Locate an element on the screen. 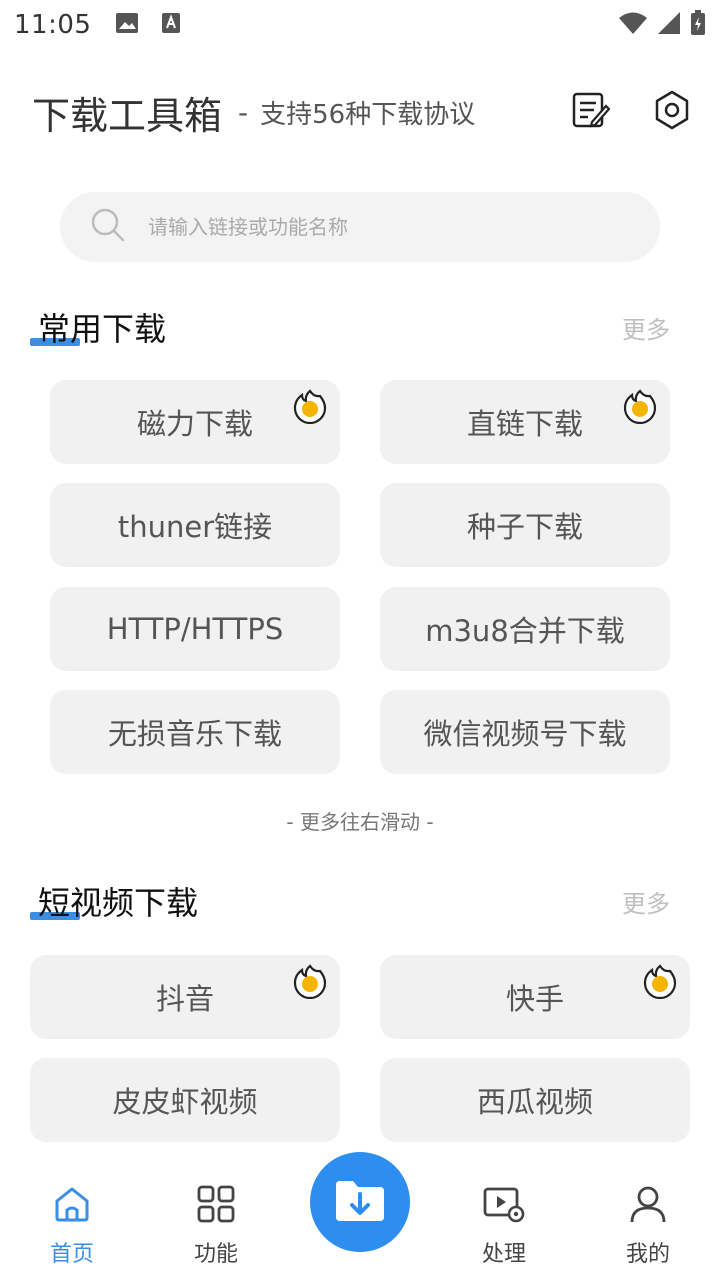  nav-label: 首页 is located at coordinates (71, 1254).